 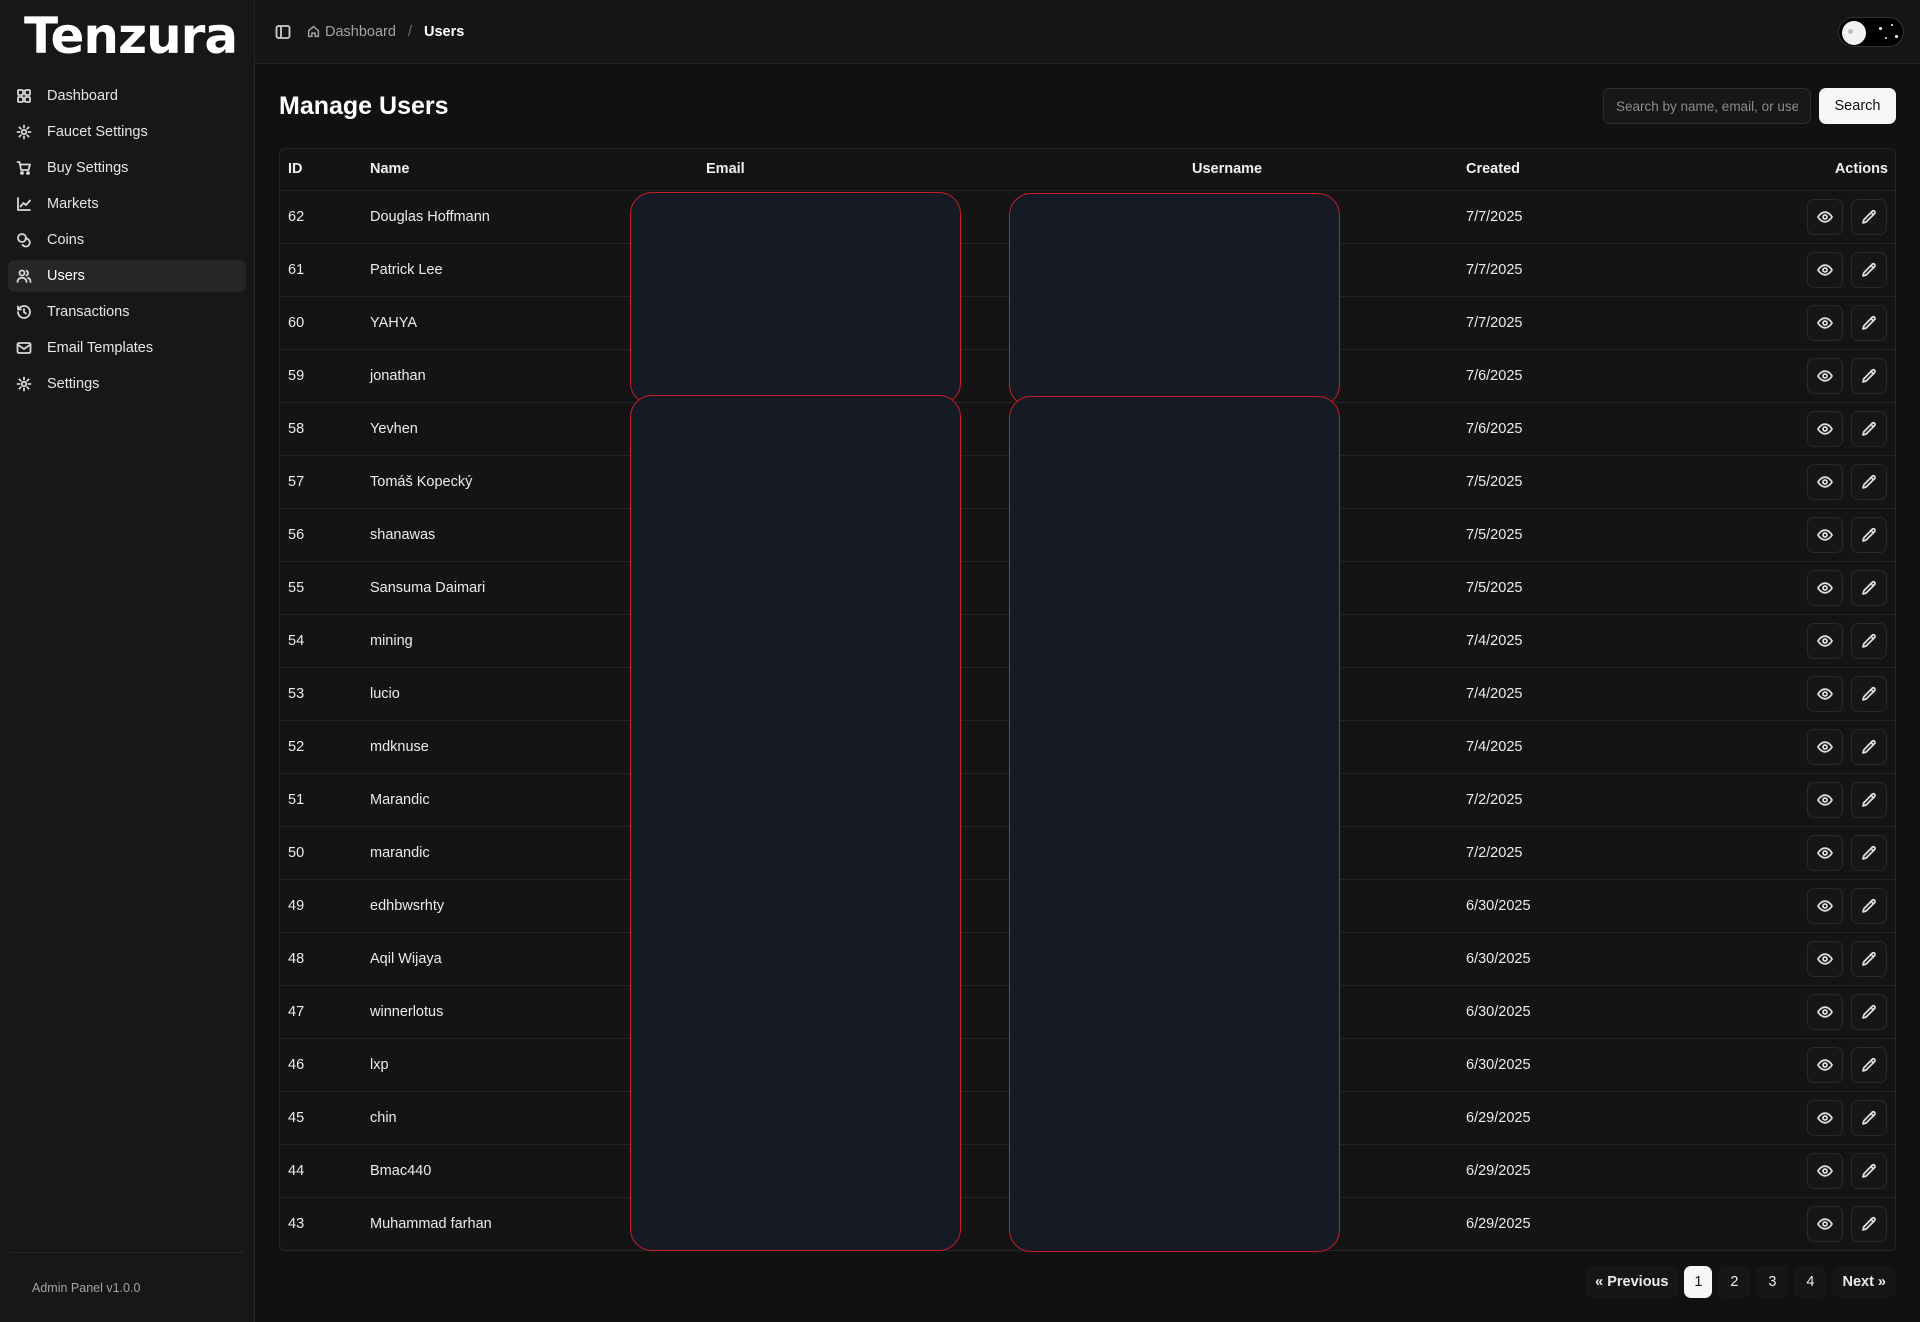 I want to click on pagination-previous: « Previous, so click(x=1632, y=1282).